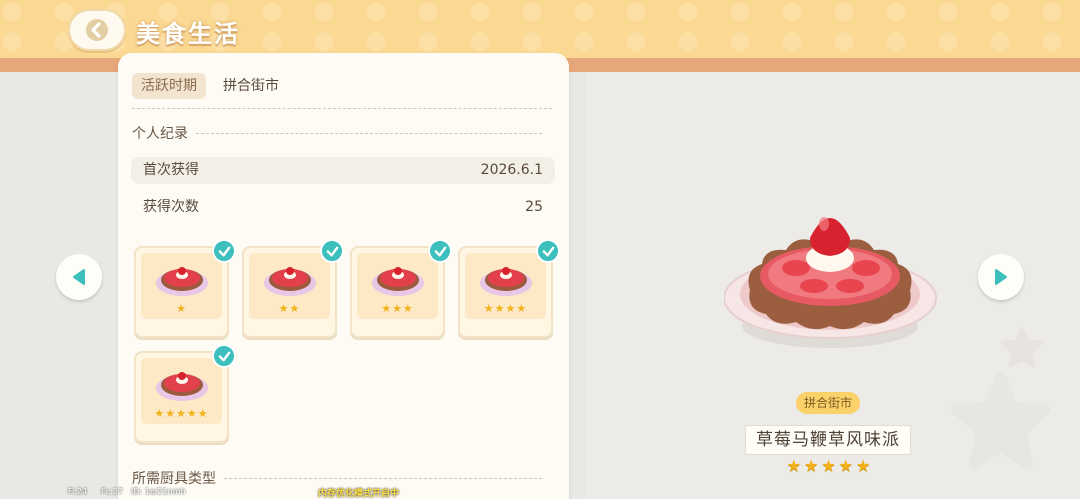 The image size is (1080, 499). I want to click on memory-optimization-notice: 内存优化模式开启中, so click(359, 494).